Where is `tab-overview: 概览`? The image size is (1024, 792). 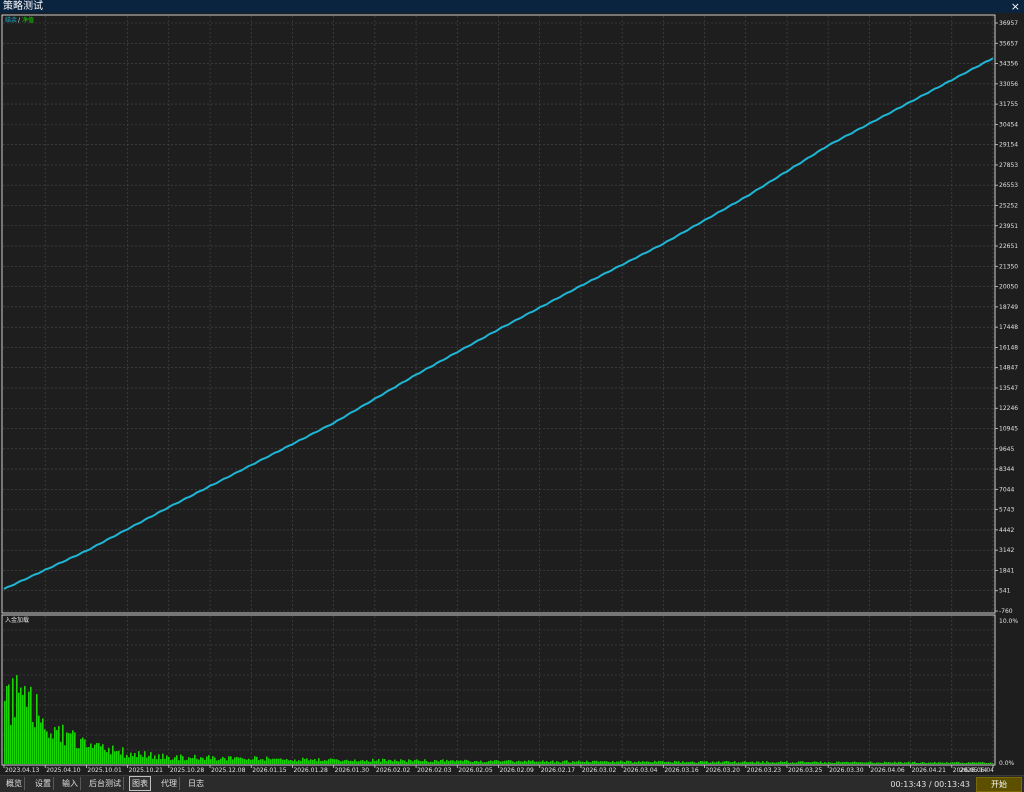 tab-overview: 概览 is located at coordinates (14, 783).